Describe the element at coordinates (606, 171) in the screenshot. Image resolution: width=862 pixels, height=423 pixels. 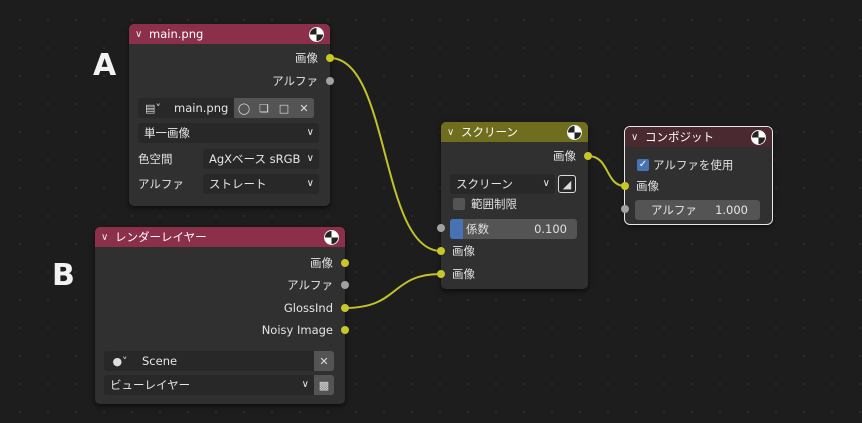
I see `link-screen-to-composite` at that location.